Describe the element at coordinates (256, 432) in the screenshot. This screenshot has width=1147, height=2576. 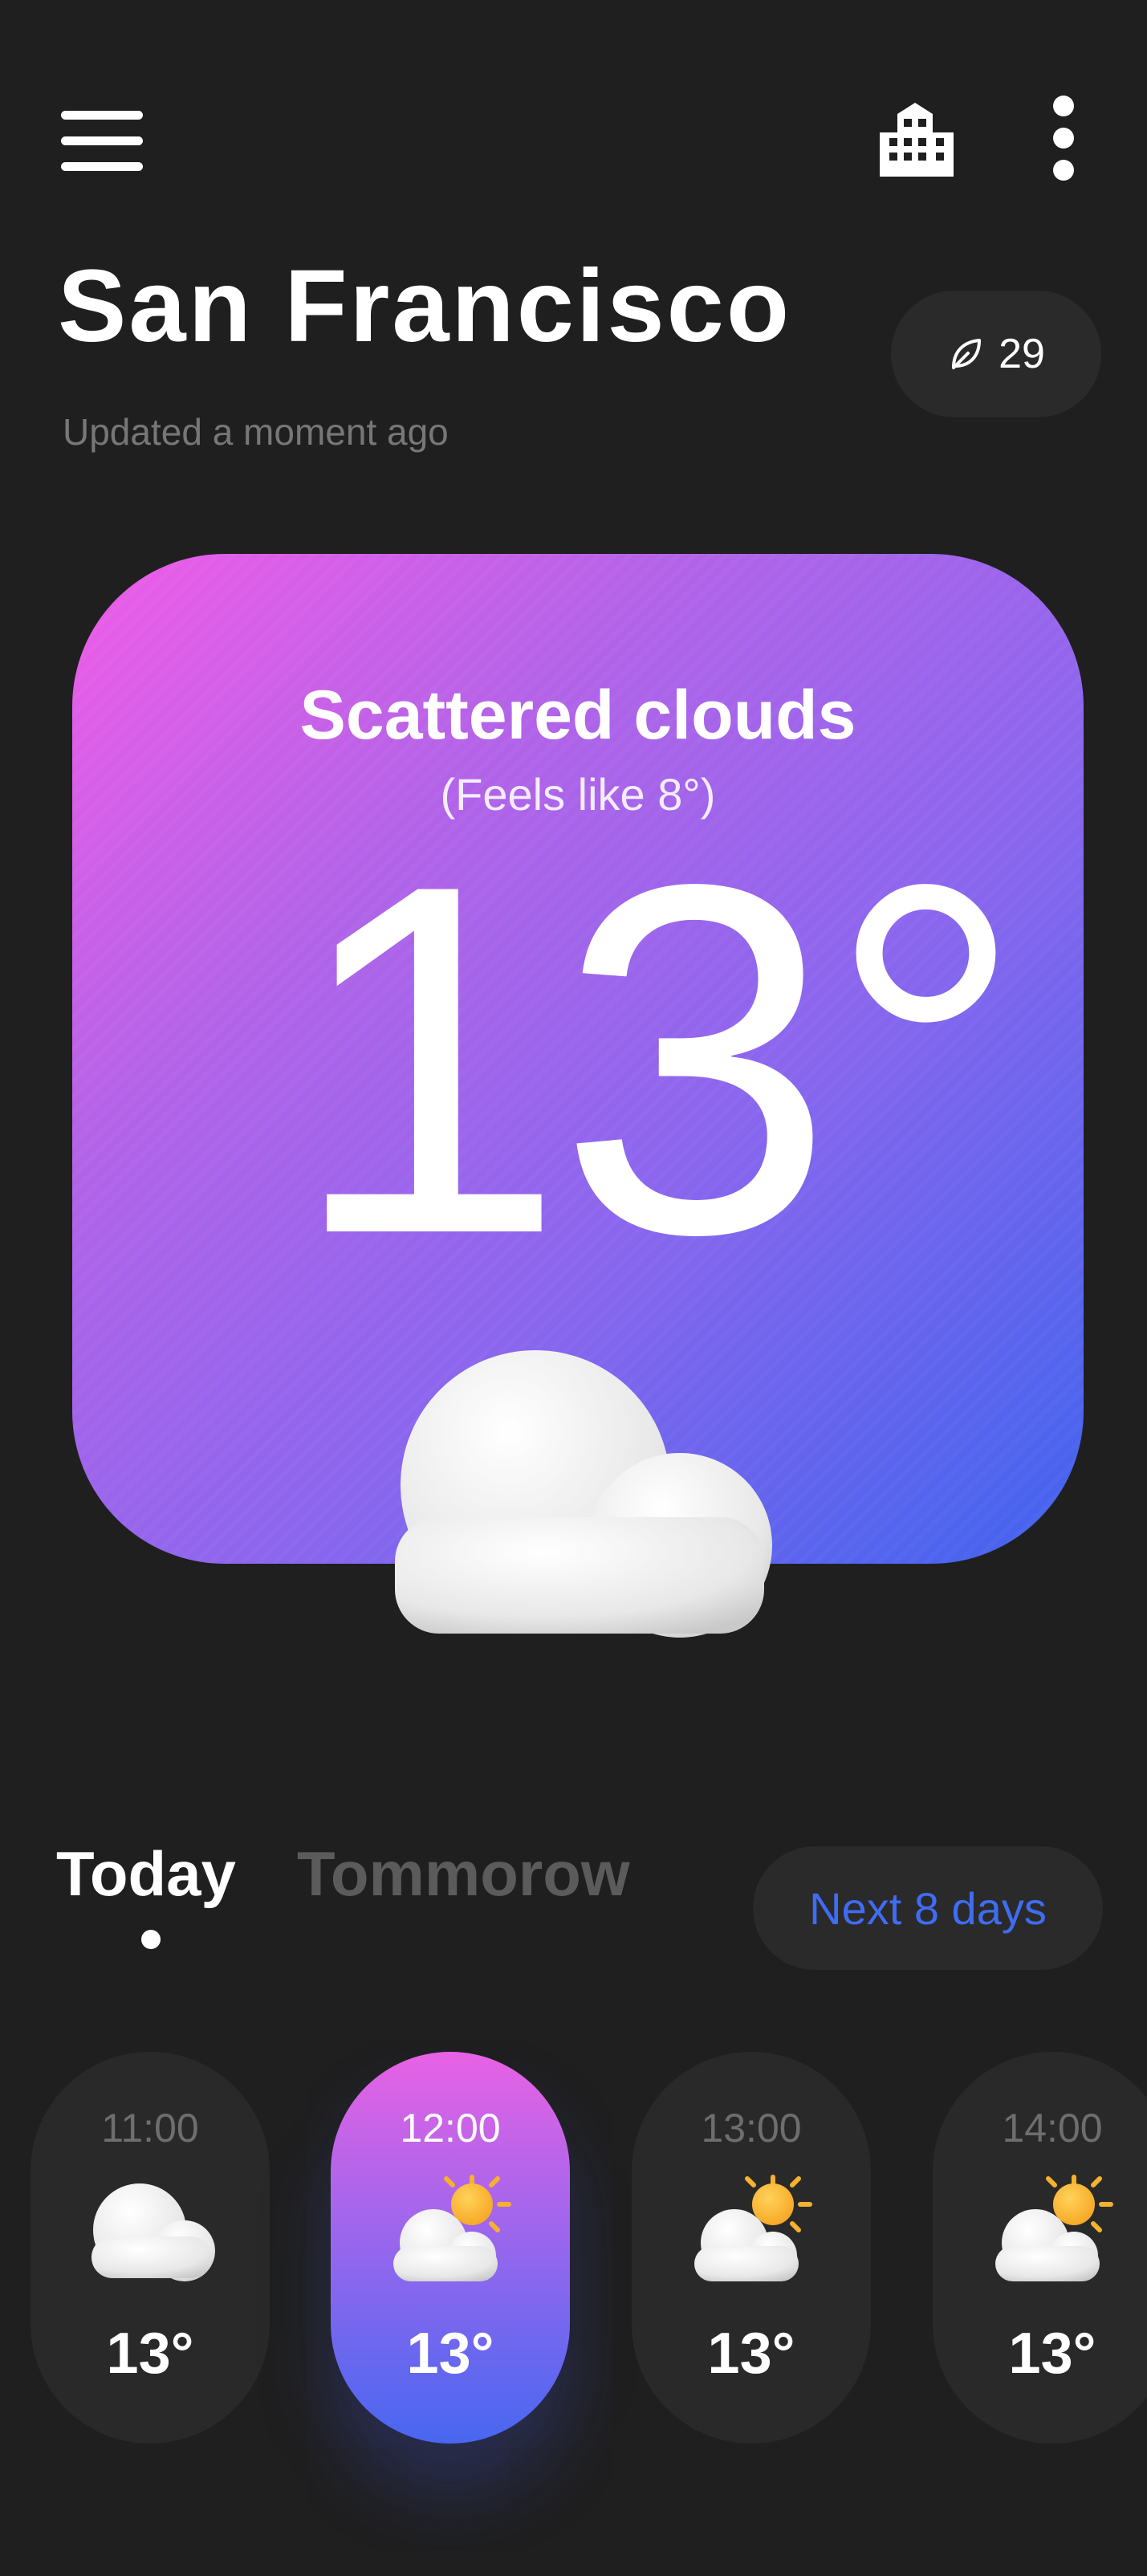
I see `updated-status: Updated a moment ago` at that location.